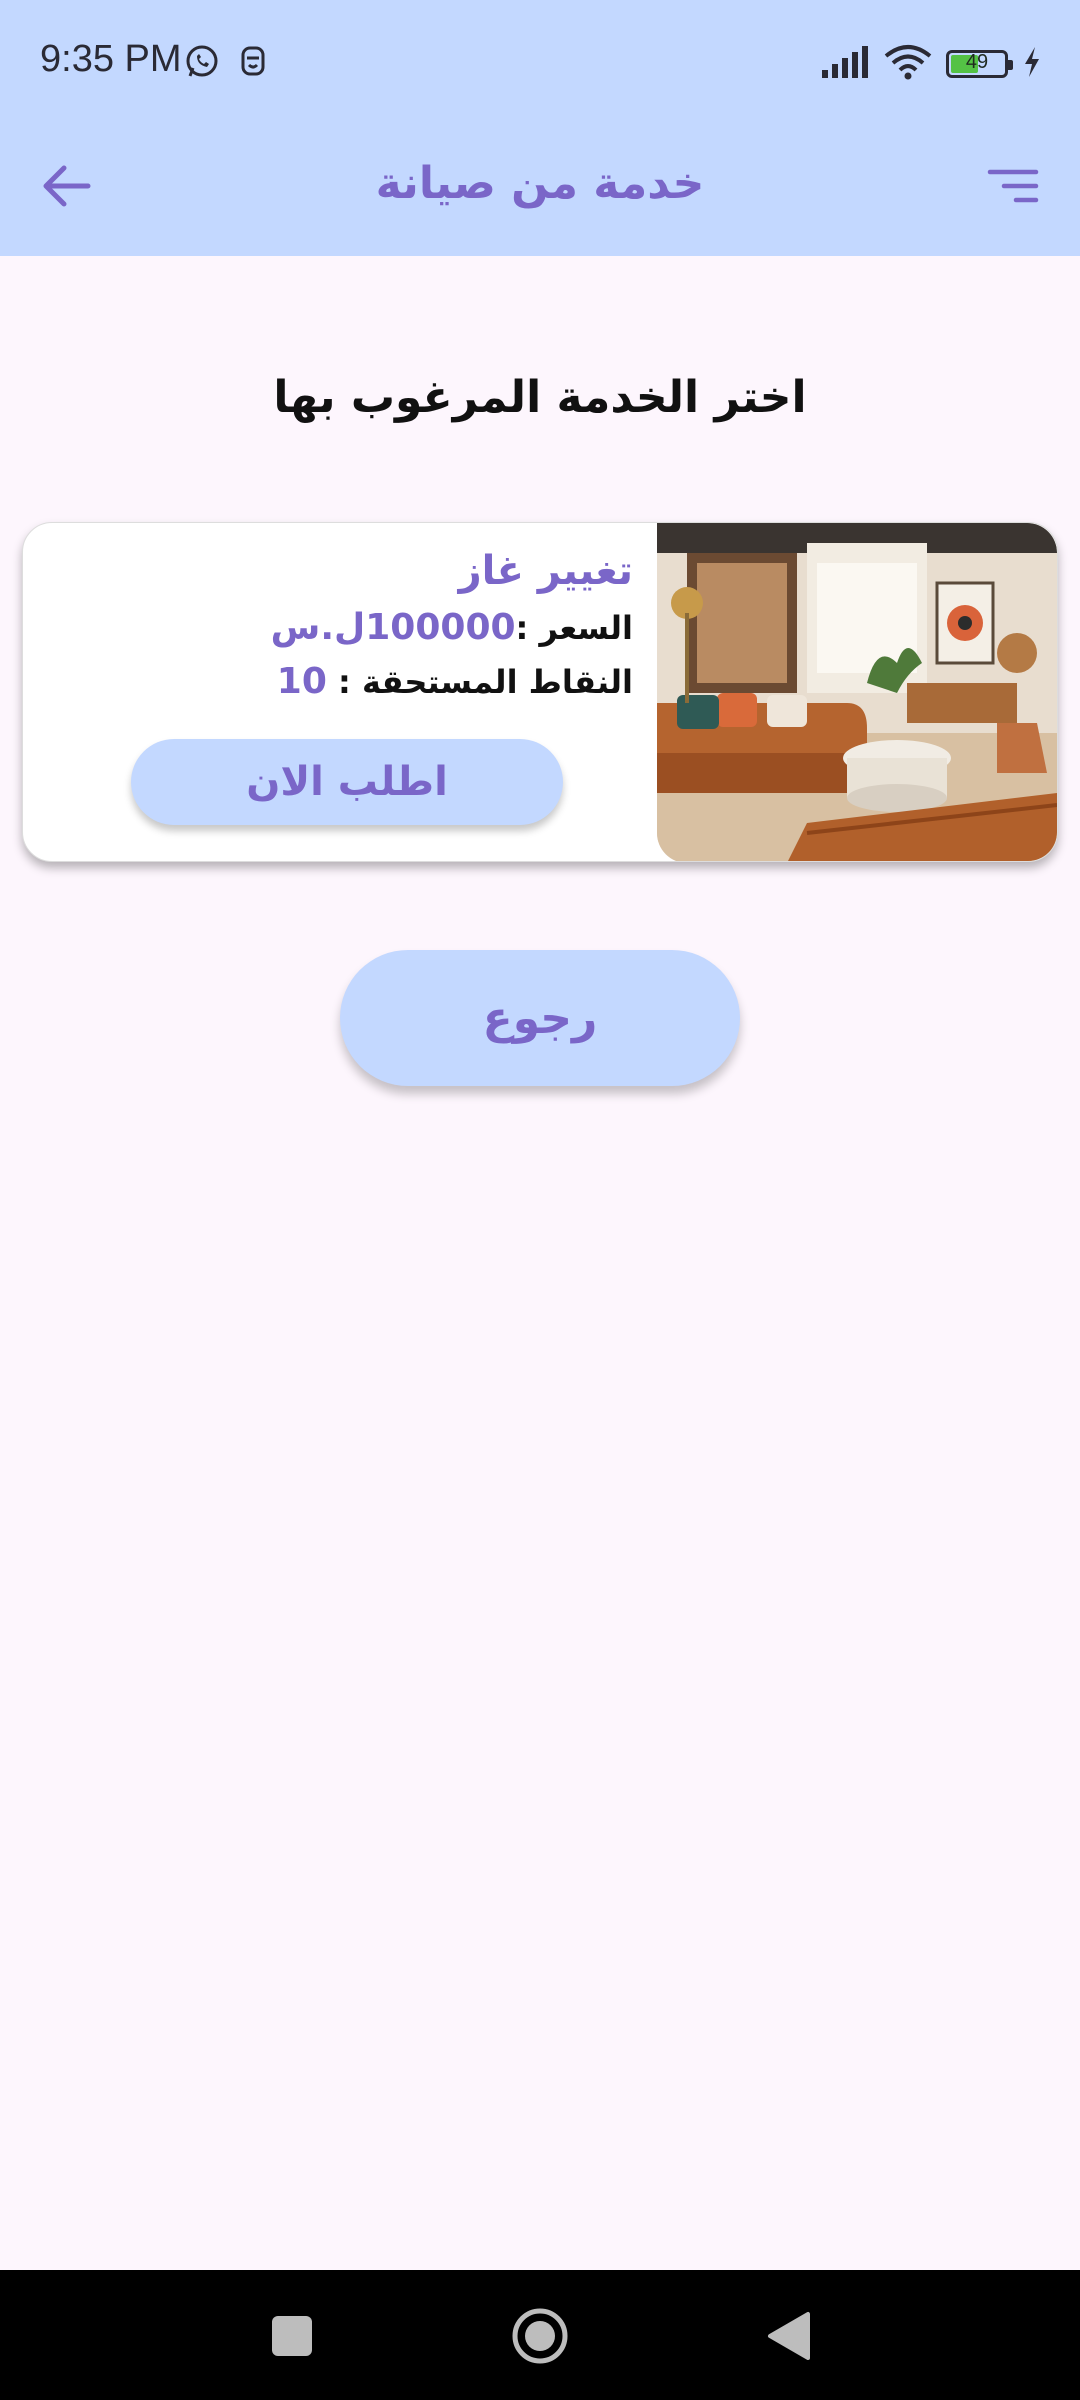 This screenshot has width=1080, height=2400. What do you see at coordinates (111, 59) in the screenshot?
I see `status-time: 9:35 PM` at bounding box center [111, 59].